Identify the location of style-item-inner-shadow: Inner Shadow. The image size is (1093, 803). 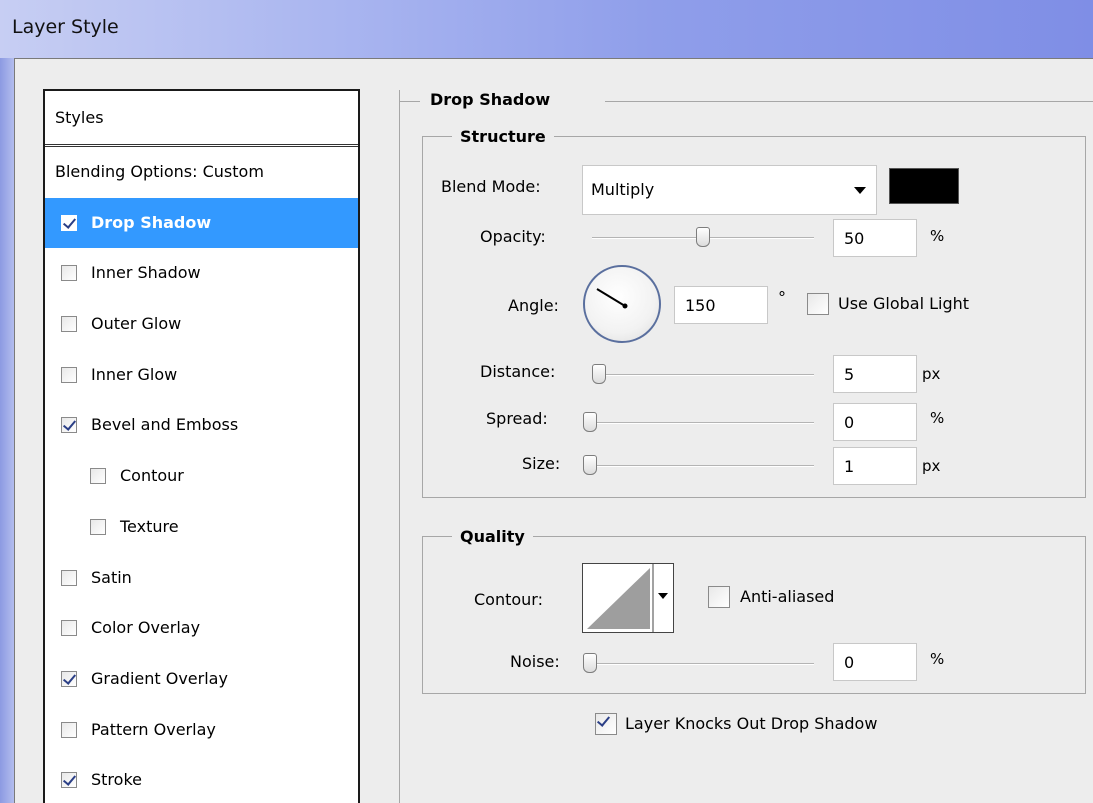
(201, 273).